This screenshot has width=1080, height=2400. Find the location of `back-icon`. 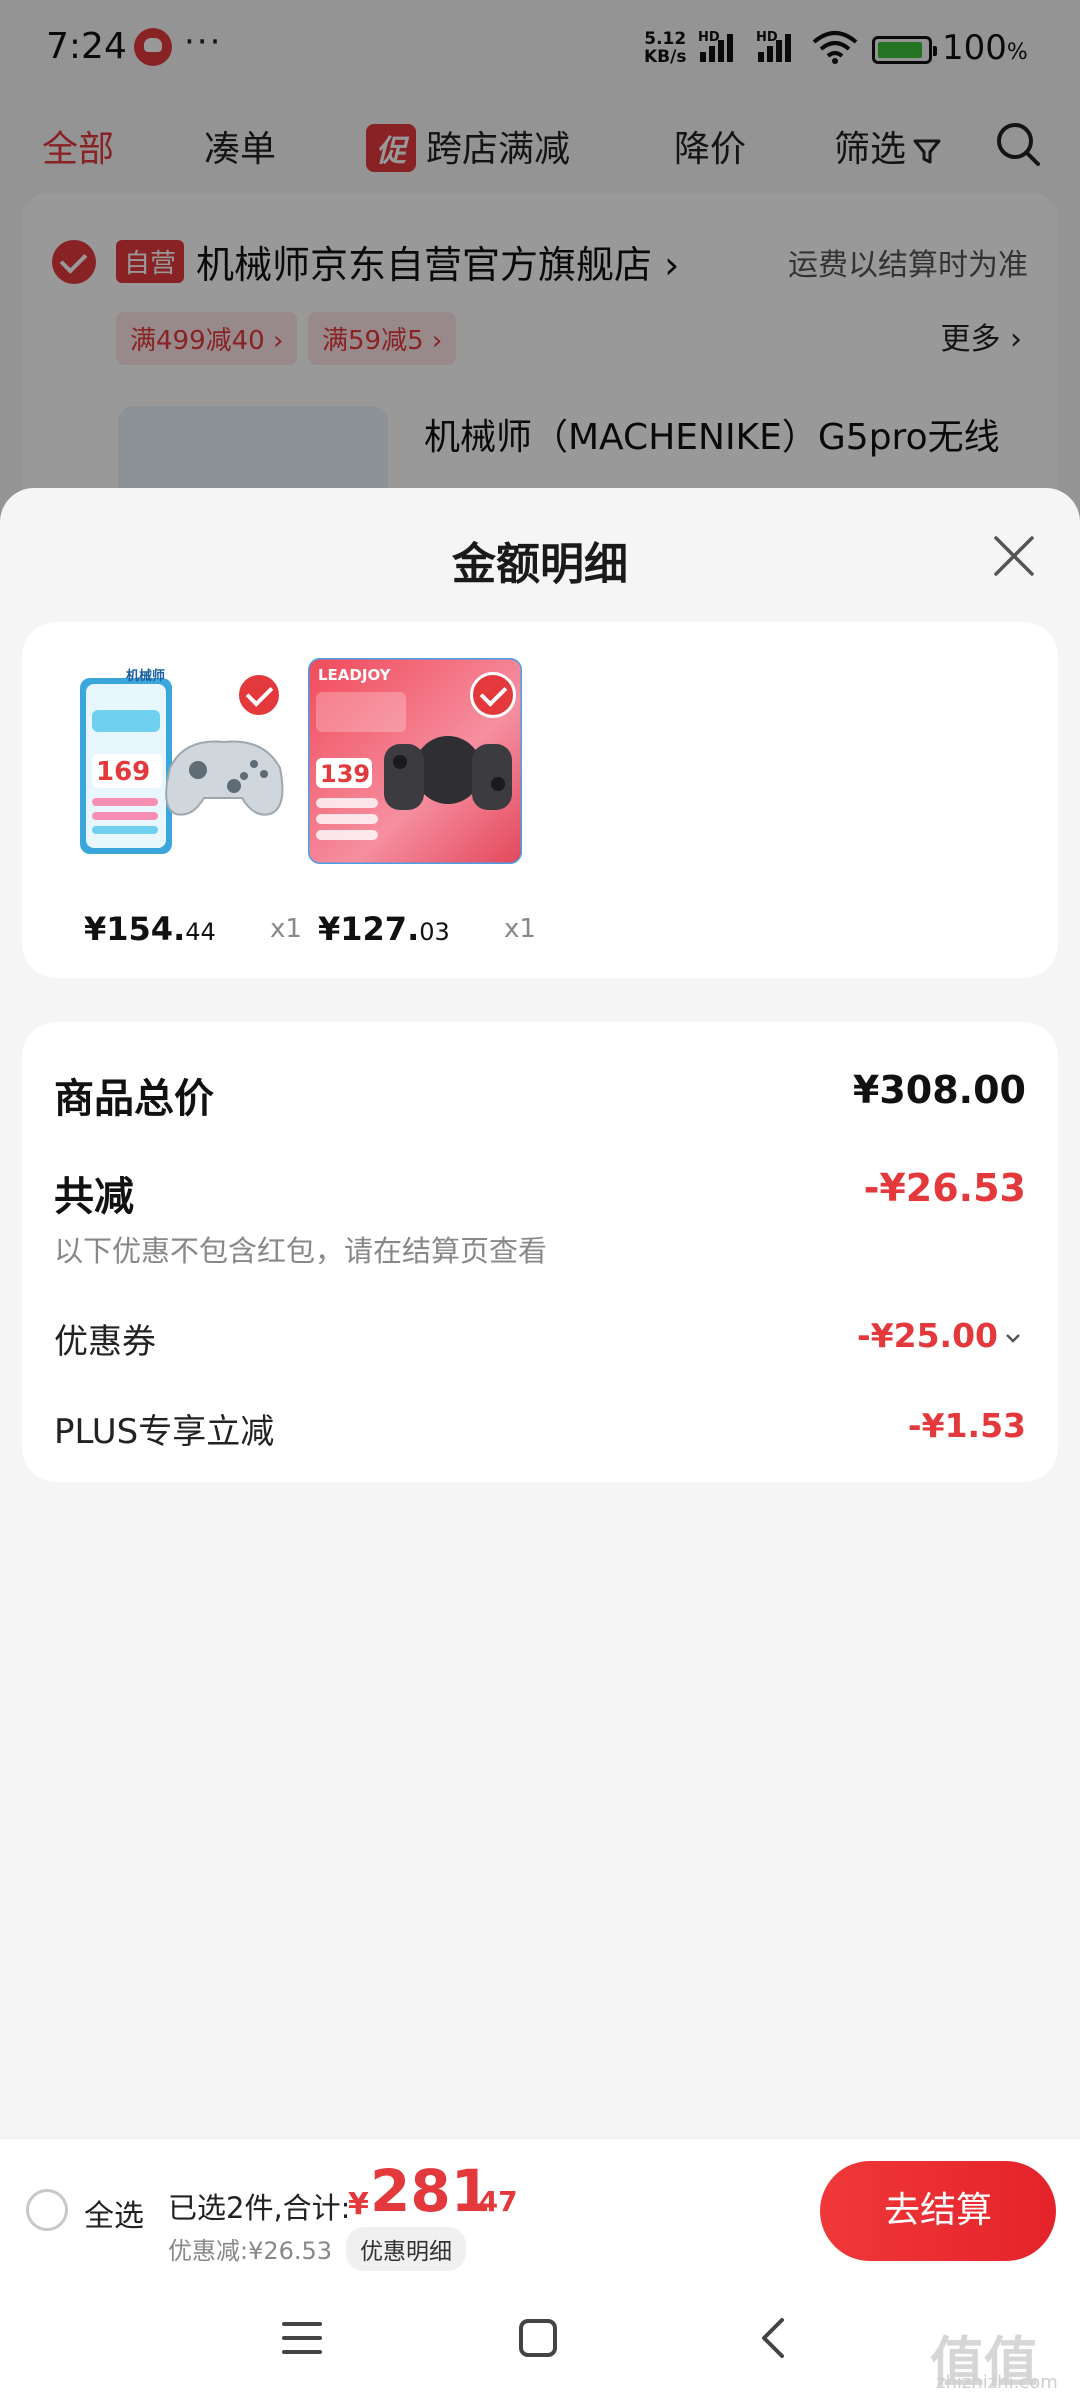

back-icon is located at coordinates (774, 2338).